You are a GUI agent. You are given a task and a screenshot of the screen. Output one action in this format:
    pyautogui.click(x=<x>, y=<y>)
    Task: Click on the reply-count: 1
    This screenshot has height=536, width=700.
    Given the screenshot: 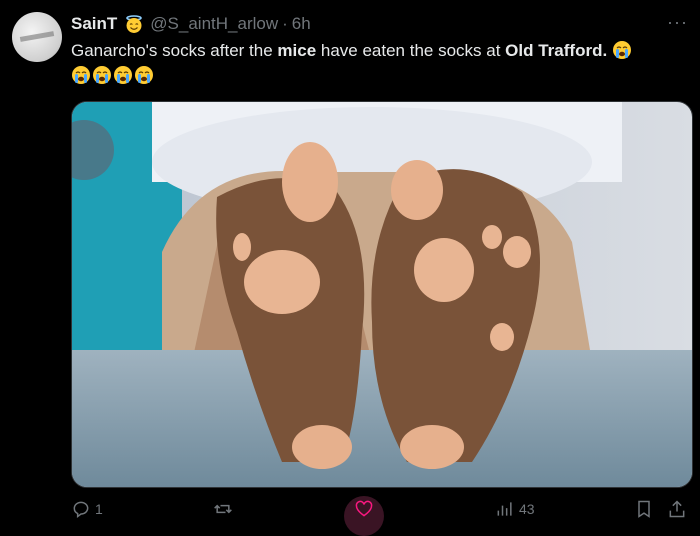 What is the action you would take?
    pyautogui.click(x=99, y=509)
    